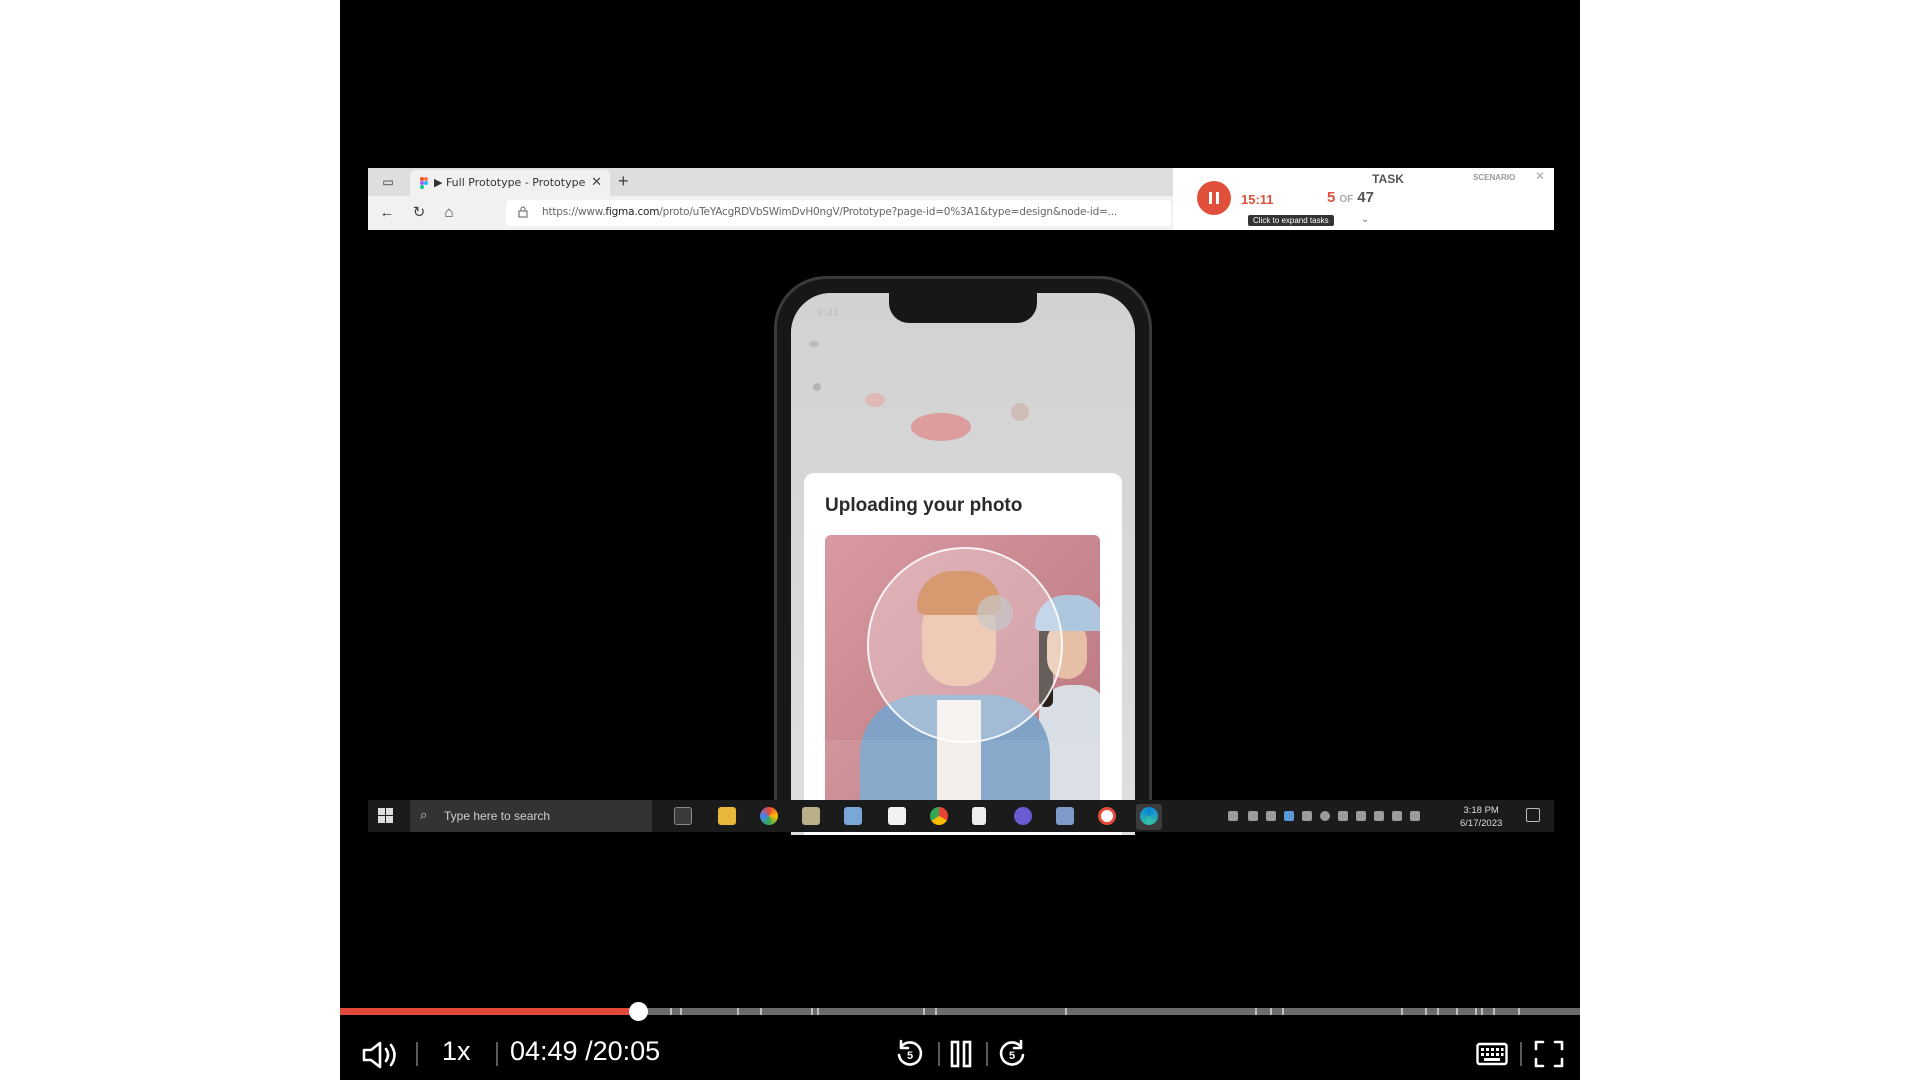 The image size is (1920, 1080). What do you see at coordinates (489, 1011) in the screenshot?
I see `progress-fill` at bounding box center [489, 1011].